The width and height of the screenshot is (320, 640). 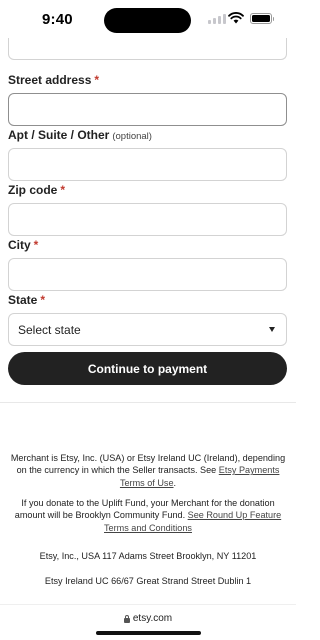 I want to click on continue-to-payment-button: Continue to payment, so click(x=147, y=368).